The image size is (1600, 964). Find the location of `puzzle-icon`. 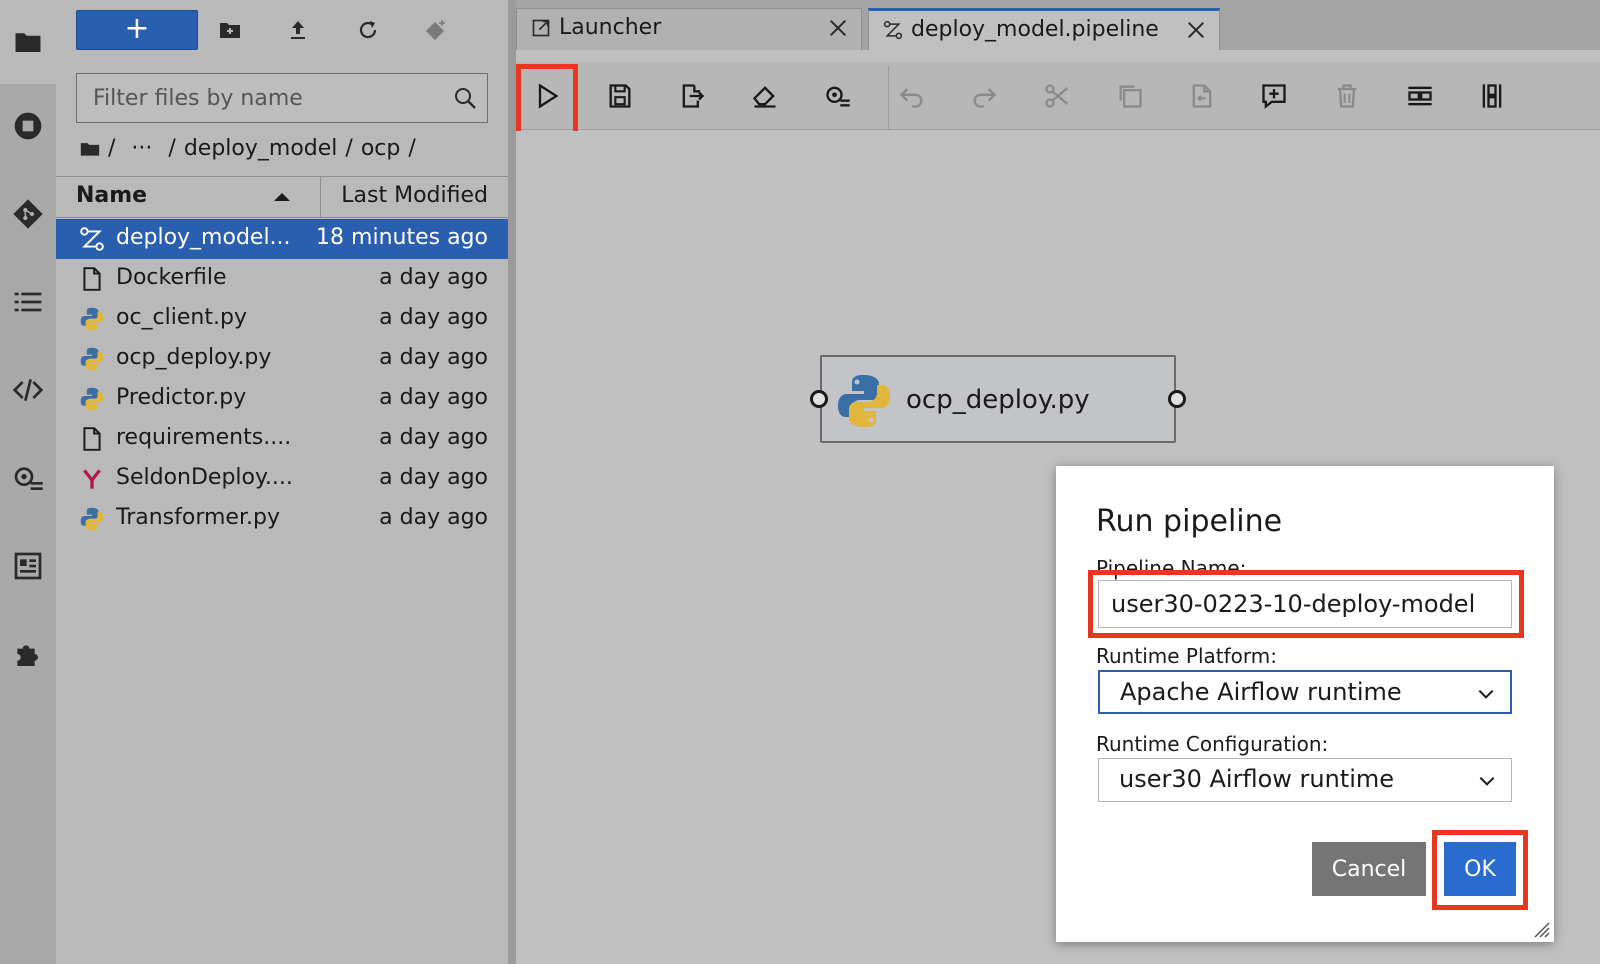

puzzle-icon is located at coordinates (27, 655).